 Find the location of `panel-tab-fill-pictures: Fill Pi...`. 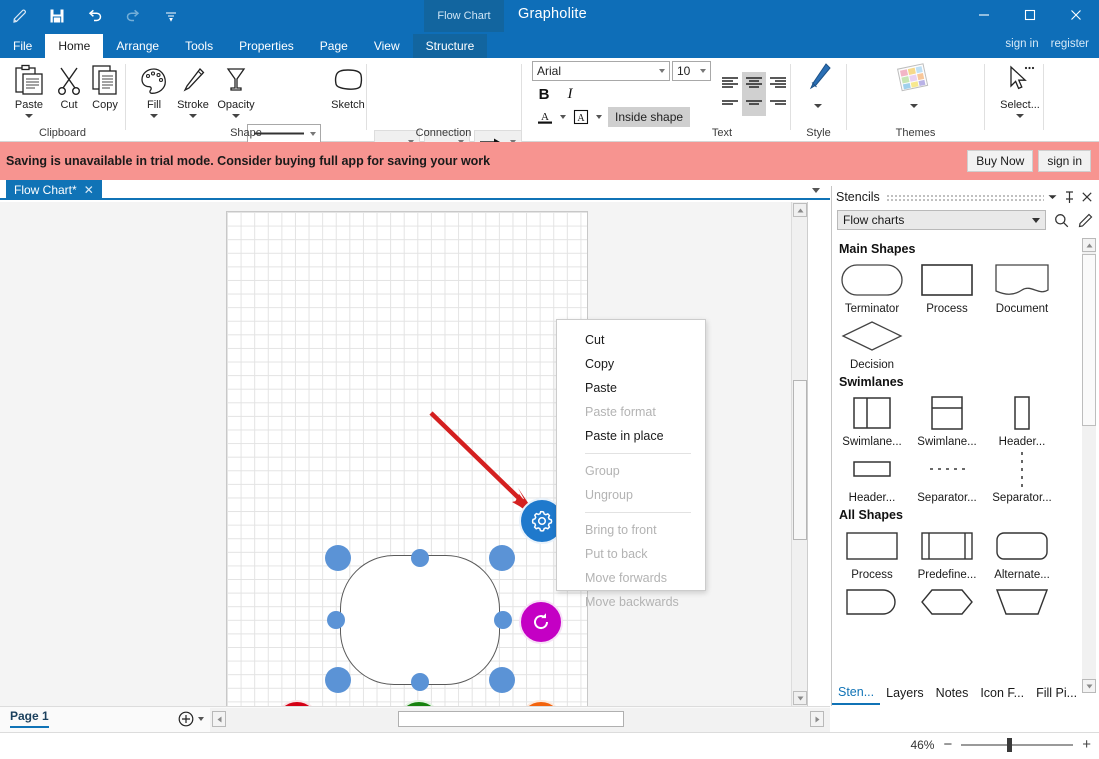

panel-tab-fill-pictures: Fill Pi... is located at coordinates (1056, 693).